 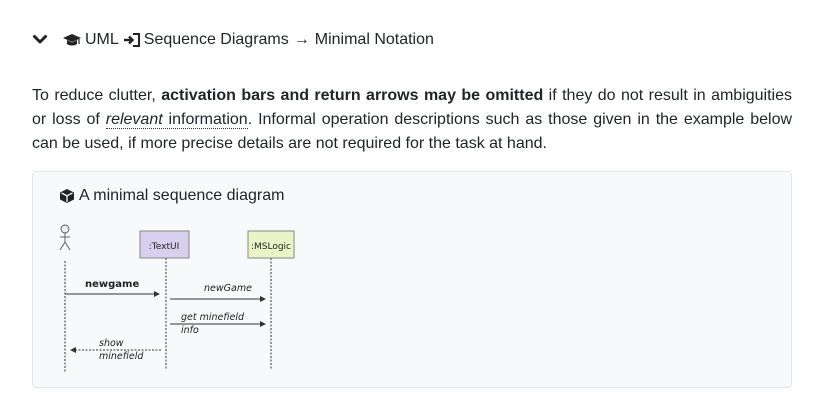 What do you see at coordinates (205, 119) in the screenshot?
I see `information-word: information` at bounding box center [205, 119].